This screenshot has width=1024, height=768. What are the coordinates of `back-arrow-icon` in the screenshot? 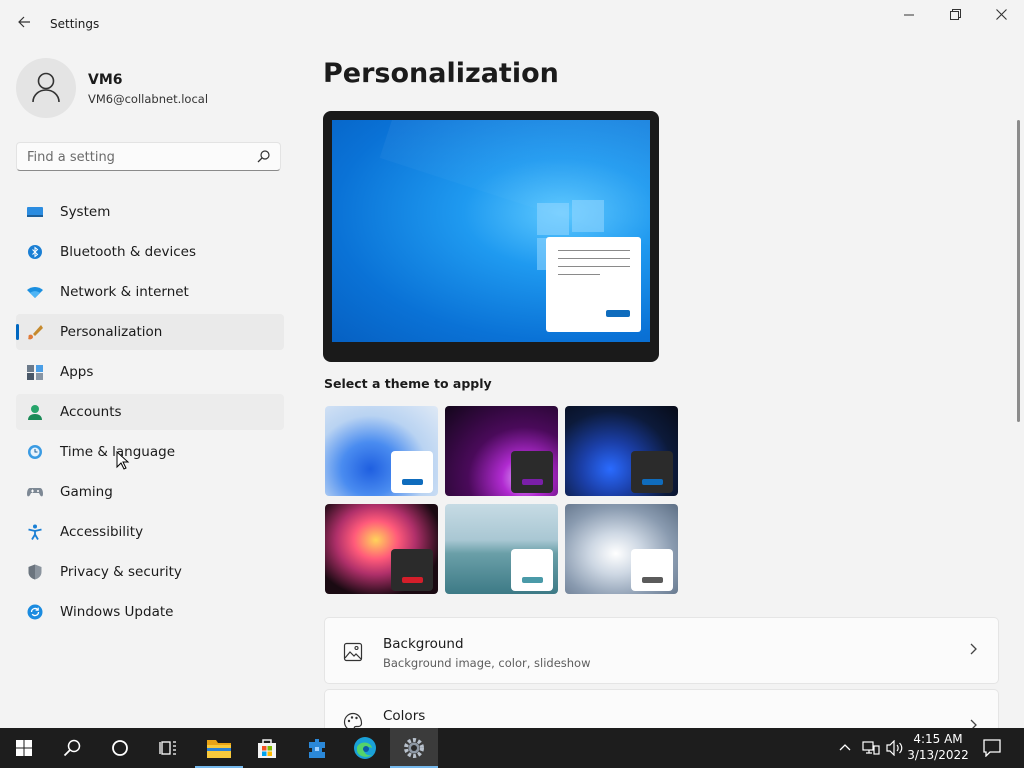 It's located at (24, 24).